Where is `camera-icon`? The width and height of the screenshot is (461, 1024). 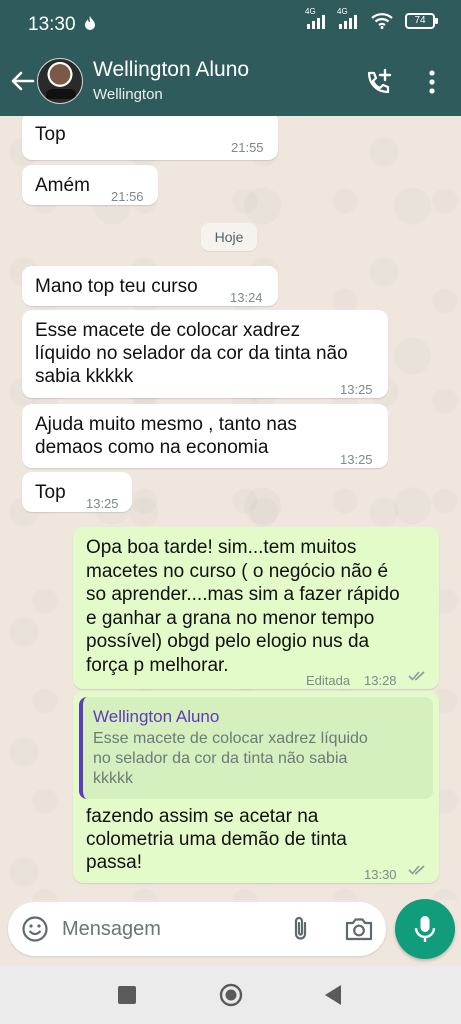
camera-icon is located at coordinates (359, 929).